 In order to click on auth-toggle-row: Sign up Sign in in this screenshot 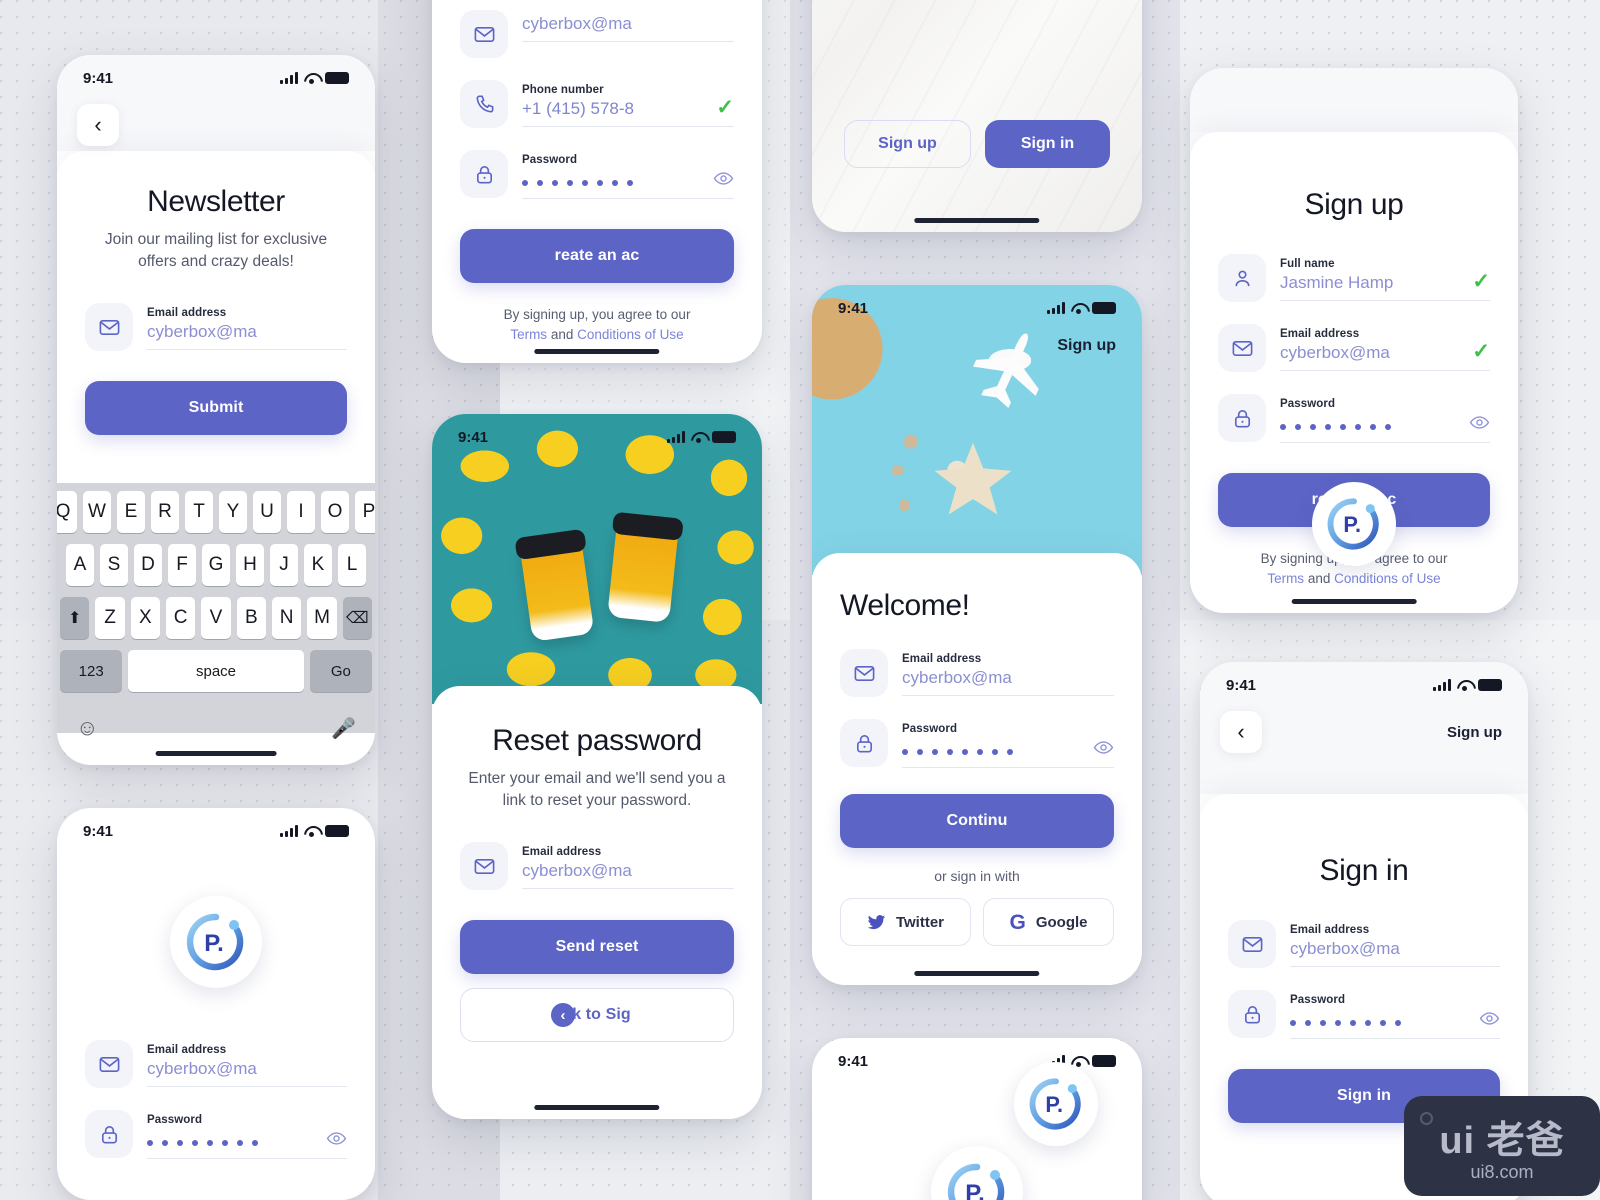, I will do `click(977, 144)`.